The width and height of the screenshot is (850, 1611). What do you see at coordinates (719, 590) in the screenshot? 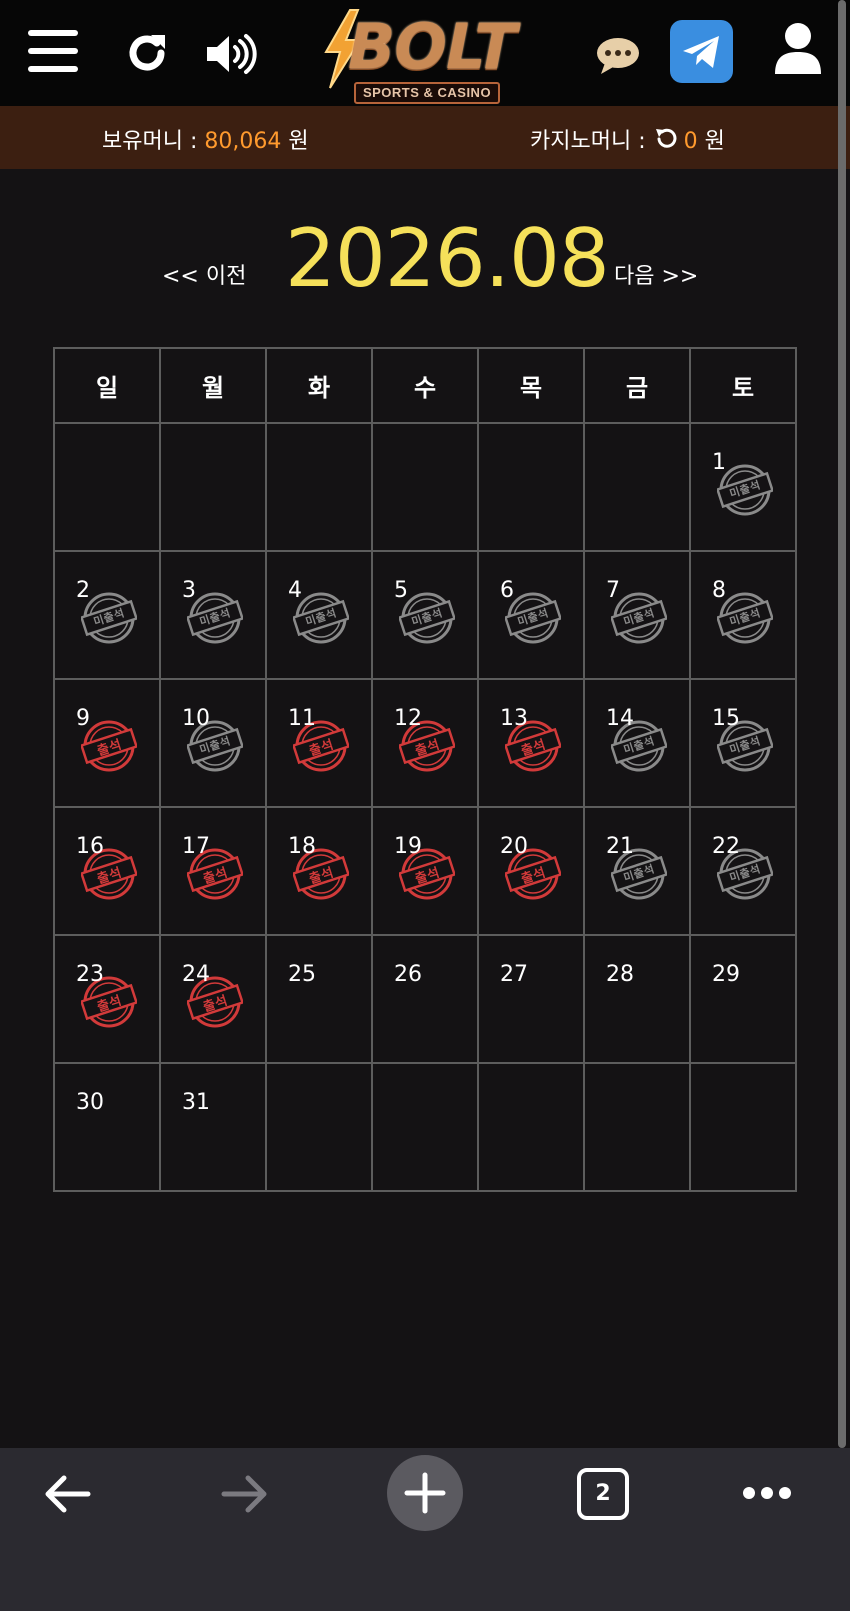
I see `day-number: 8` at bounding box center [719, 590].